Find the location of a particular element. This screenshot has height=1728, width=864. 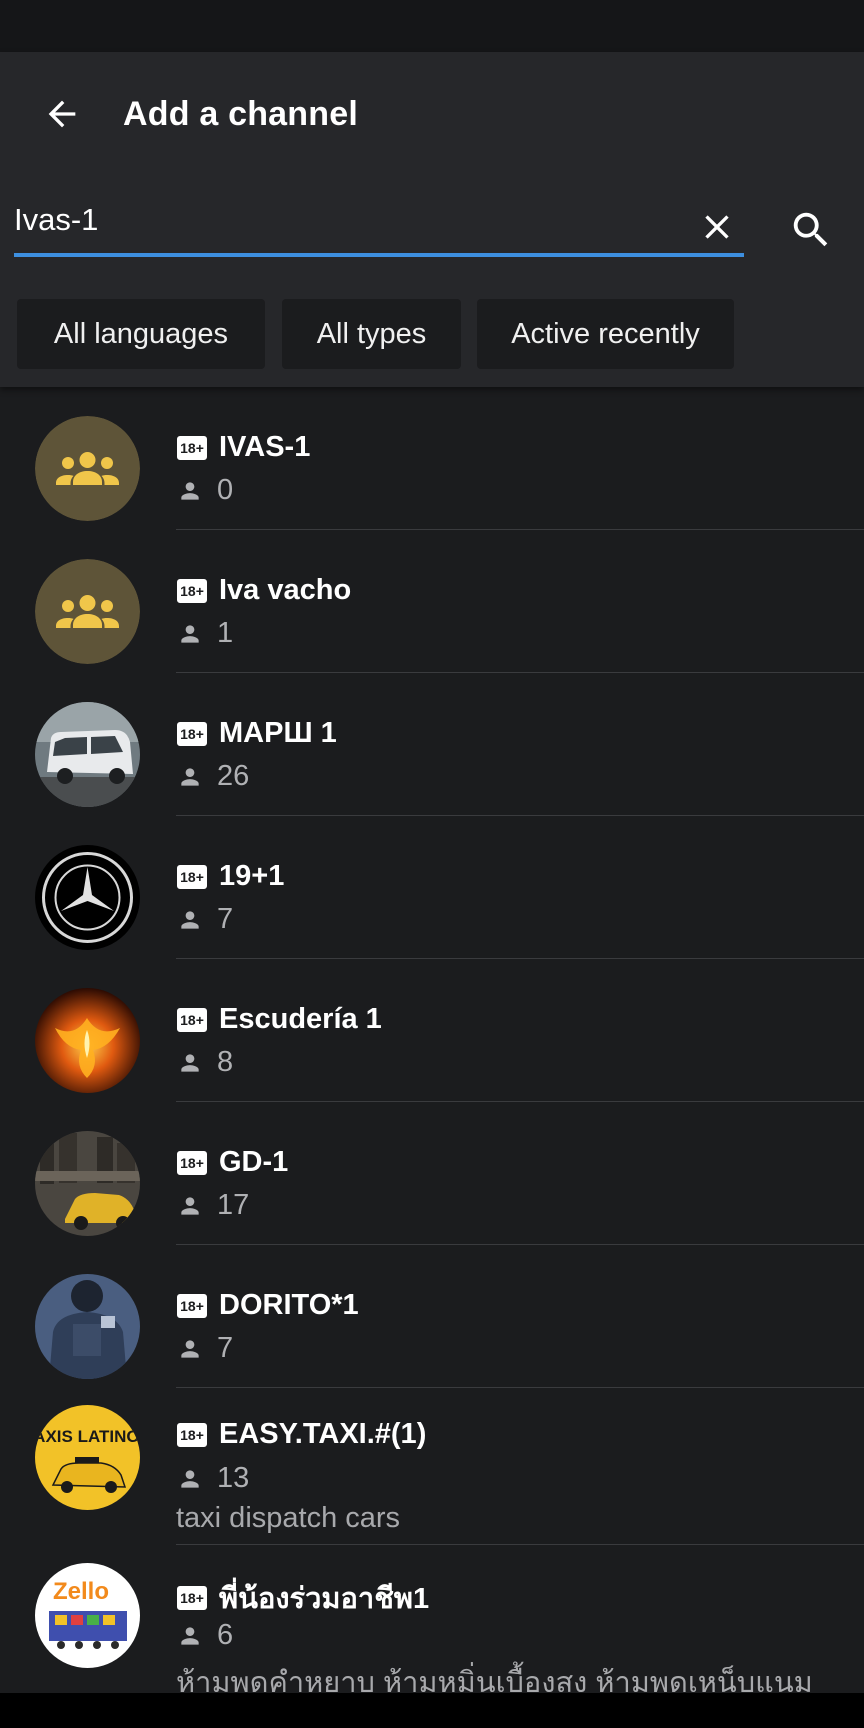

navigation-bar is located at coordinates (432, 1710).